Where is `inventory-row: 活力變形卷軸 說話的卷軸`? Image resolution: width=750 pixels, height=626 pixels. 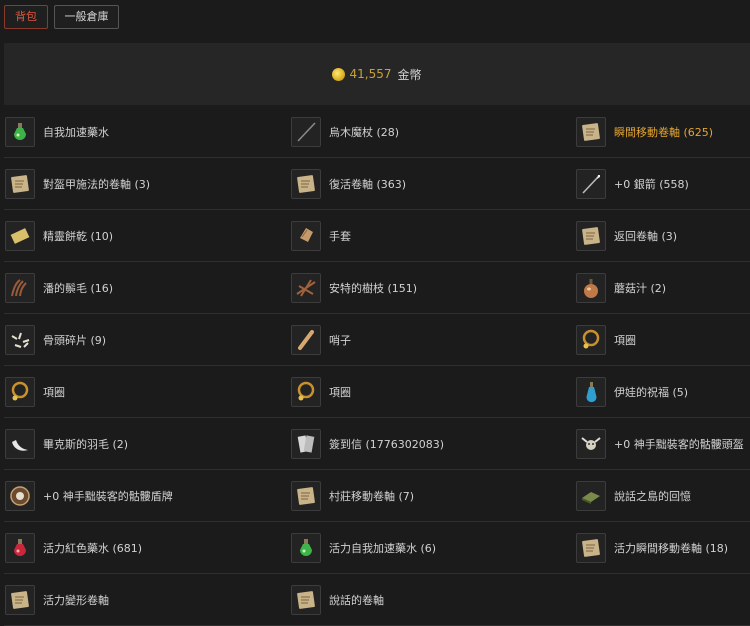
inventory-row: 活力變形卷軸 說話的卷軸 is located at coordinates (377, 600).